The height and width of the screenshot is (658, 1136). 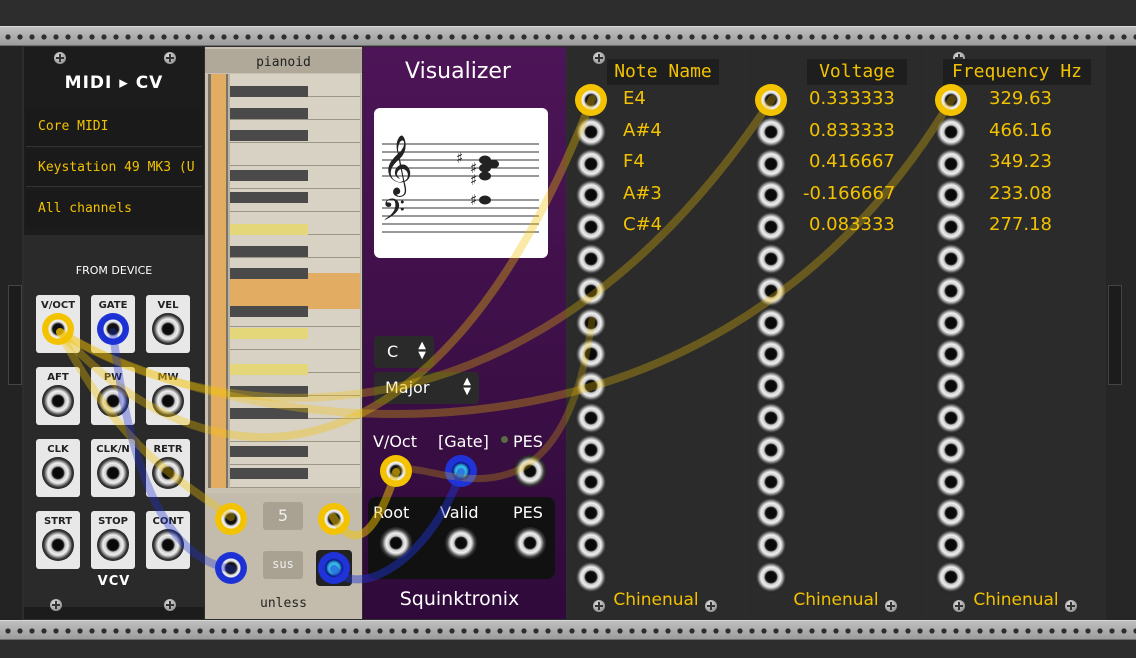 I want to click on bottom-rack-rail, so click(x=568, y=630).